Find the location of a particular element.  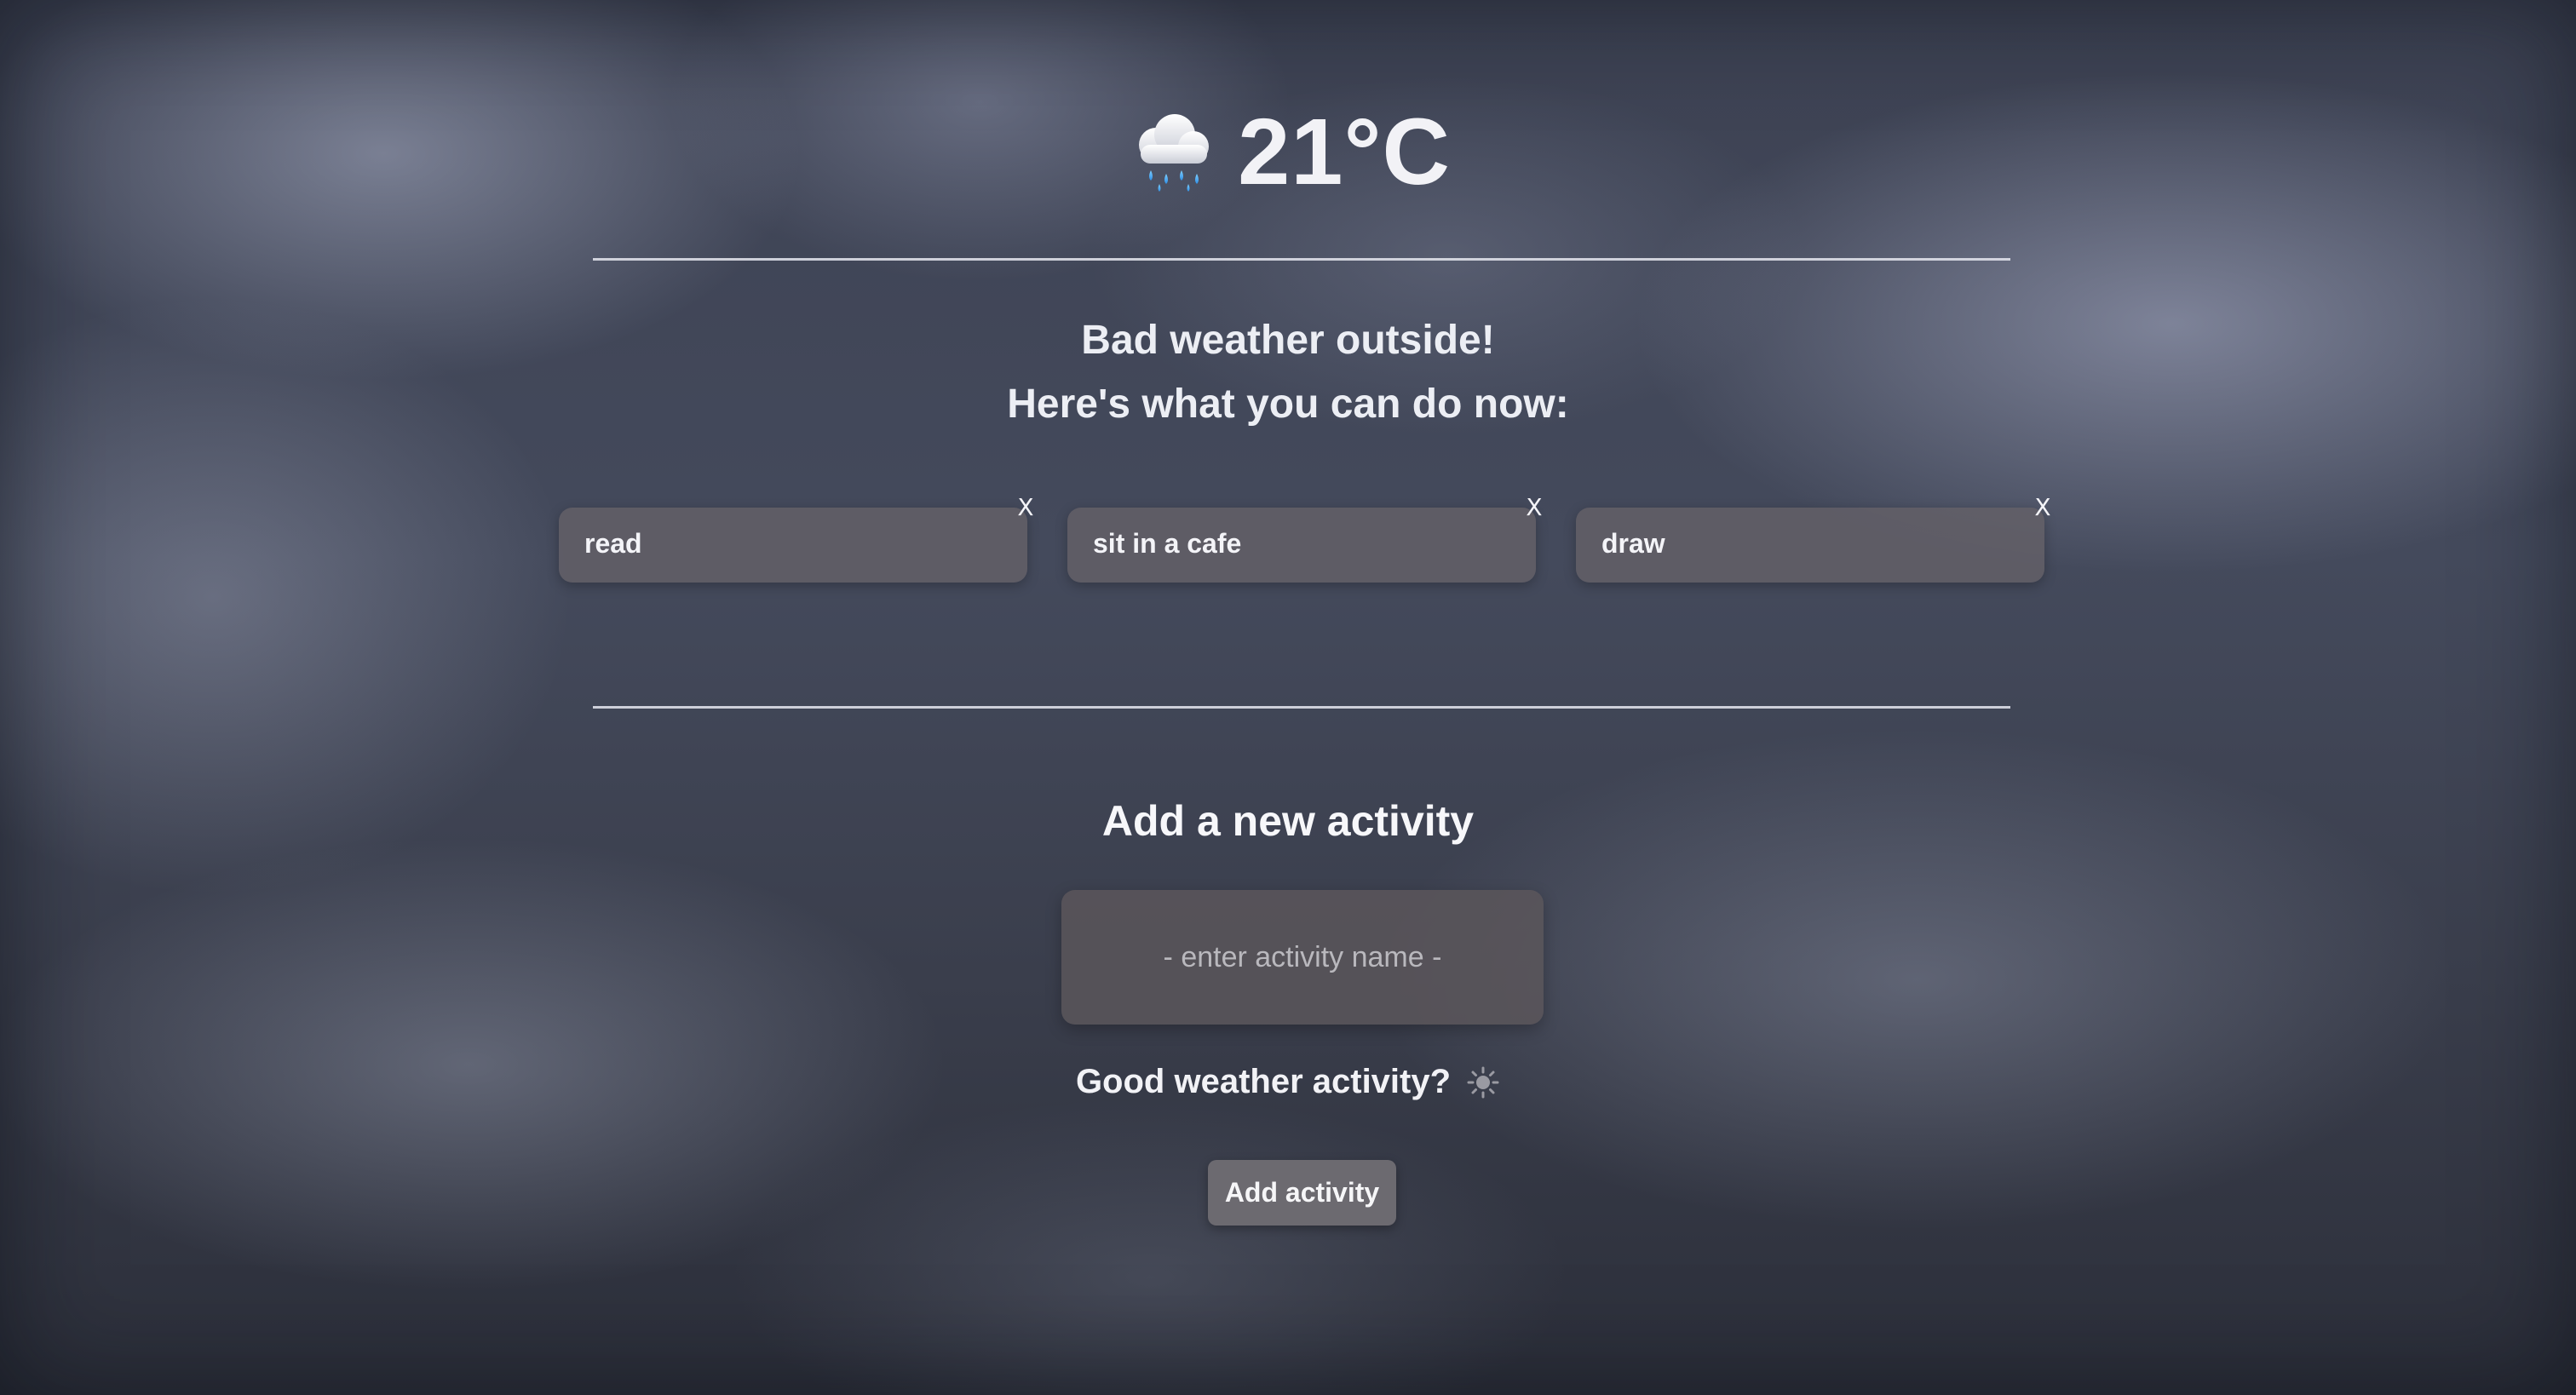

activity-card: sit in a cafe X is located at coordinates (1305, 538).